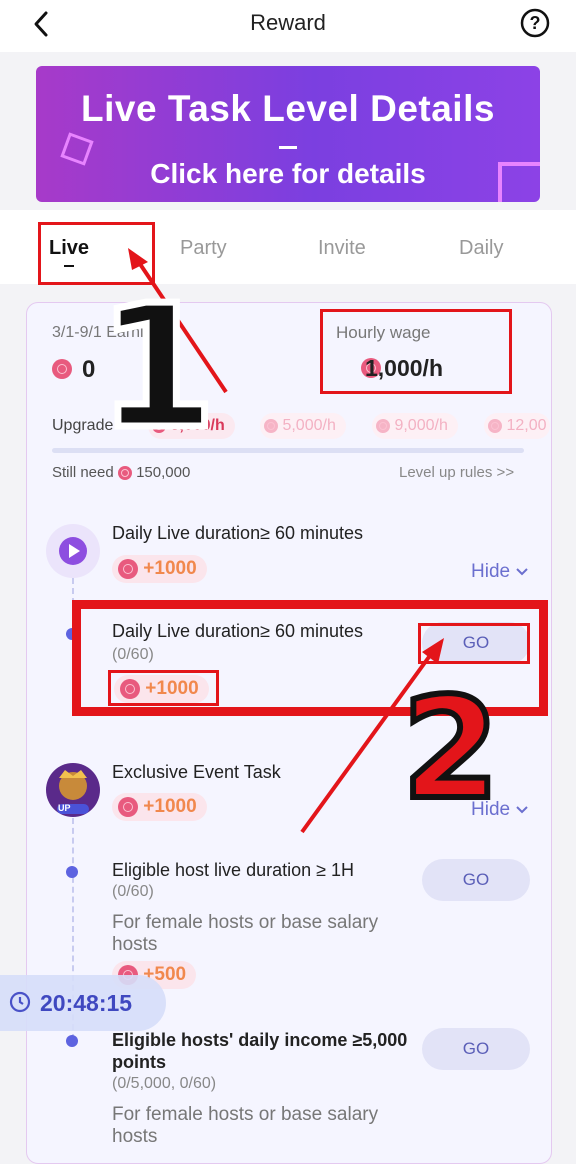 This screenshot has width=576, height=1164. What do you see at coordinates (450, 749) in the screenshot?
I see `annotation-number-2: 2` at bounding box center [450, 749].